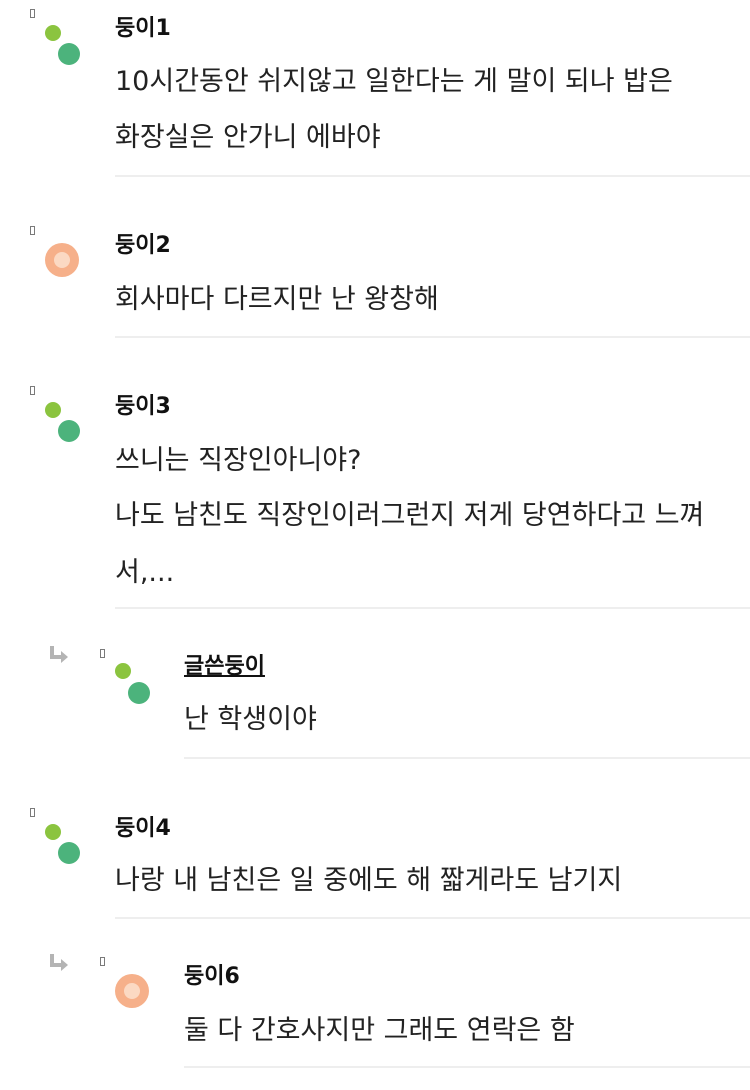 The image size is (750, 1090). What do you see at coordinates (467, 1067) in the screenshot?
I see `divider` at bounding box center [467, 1067].